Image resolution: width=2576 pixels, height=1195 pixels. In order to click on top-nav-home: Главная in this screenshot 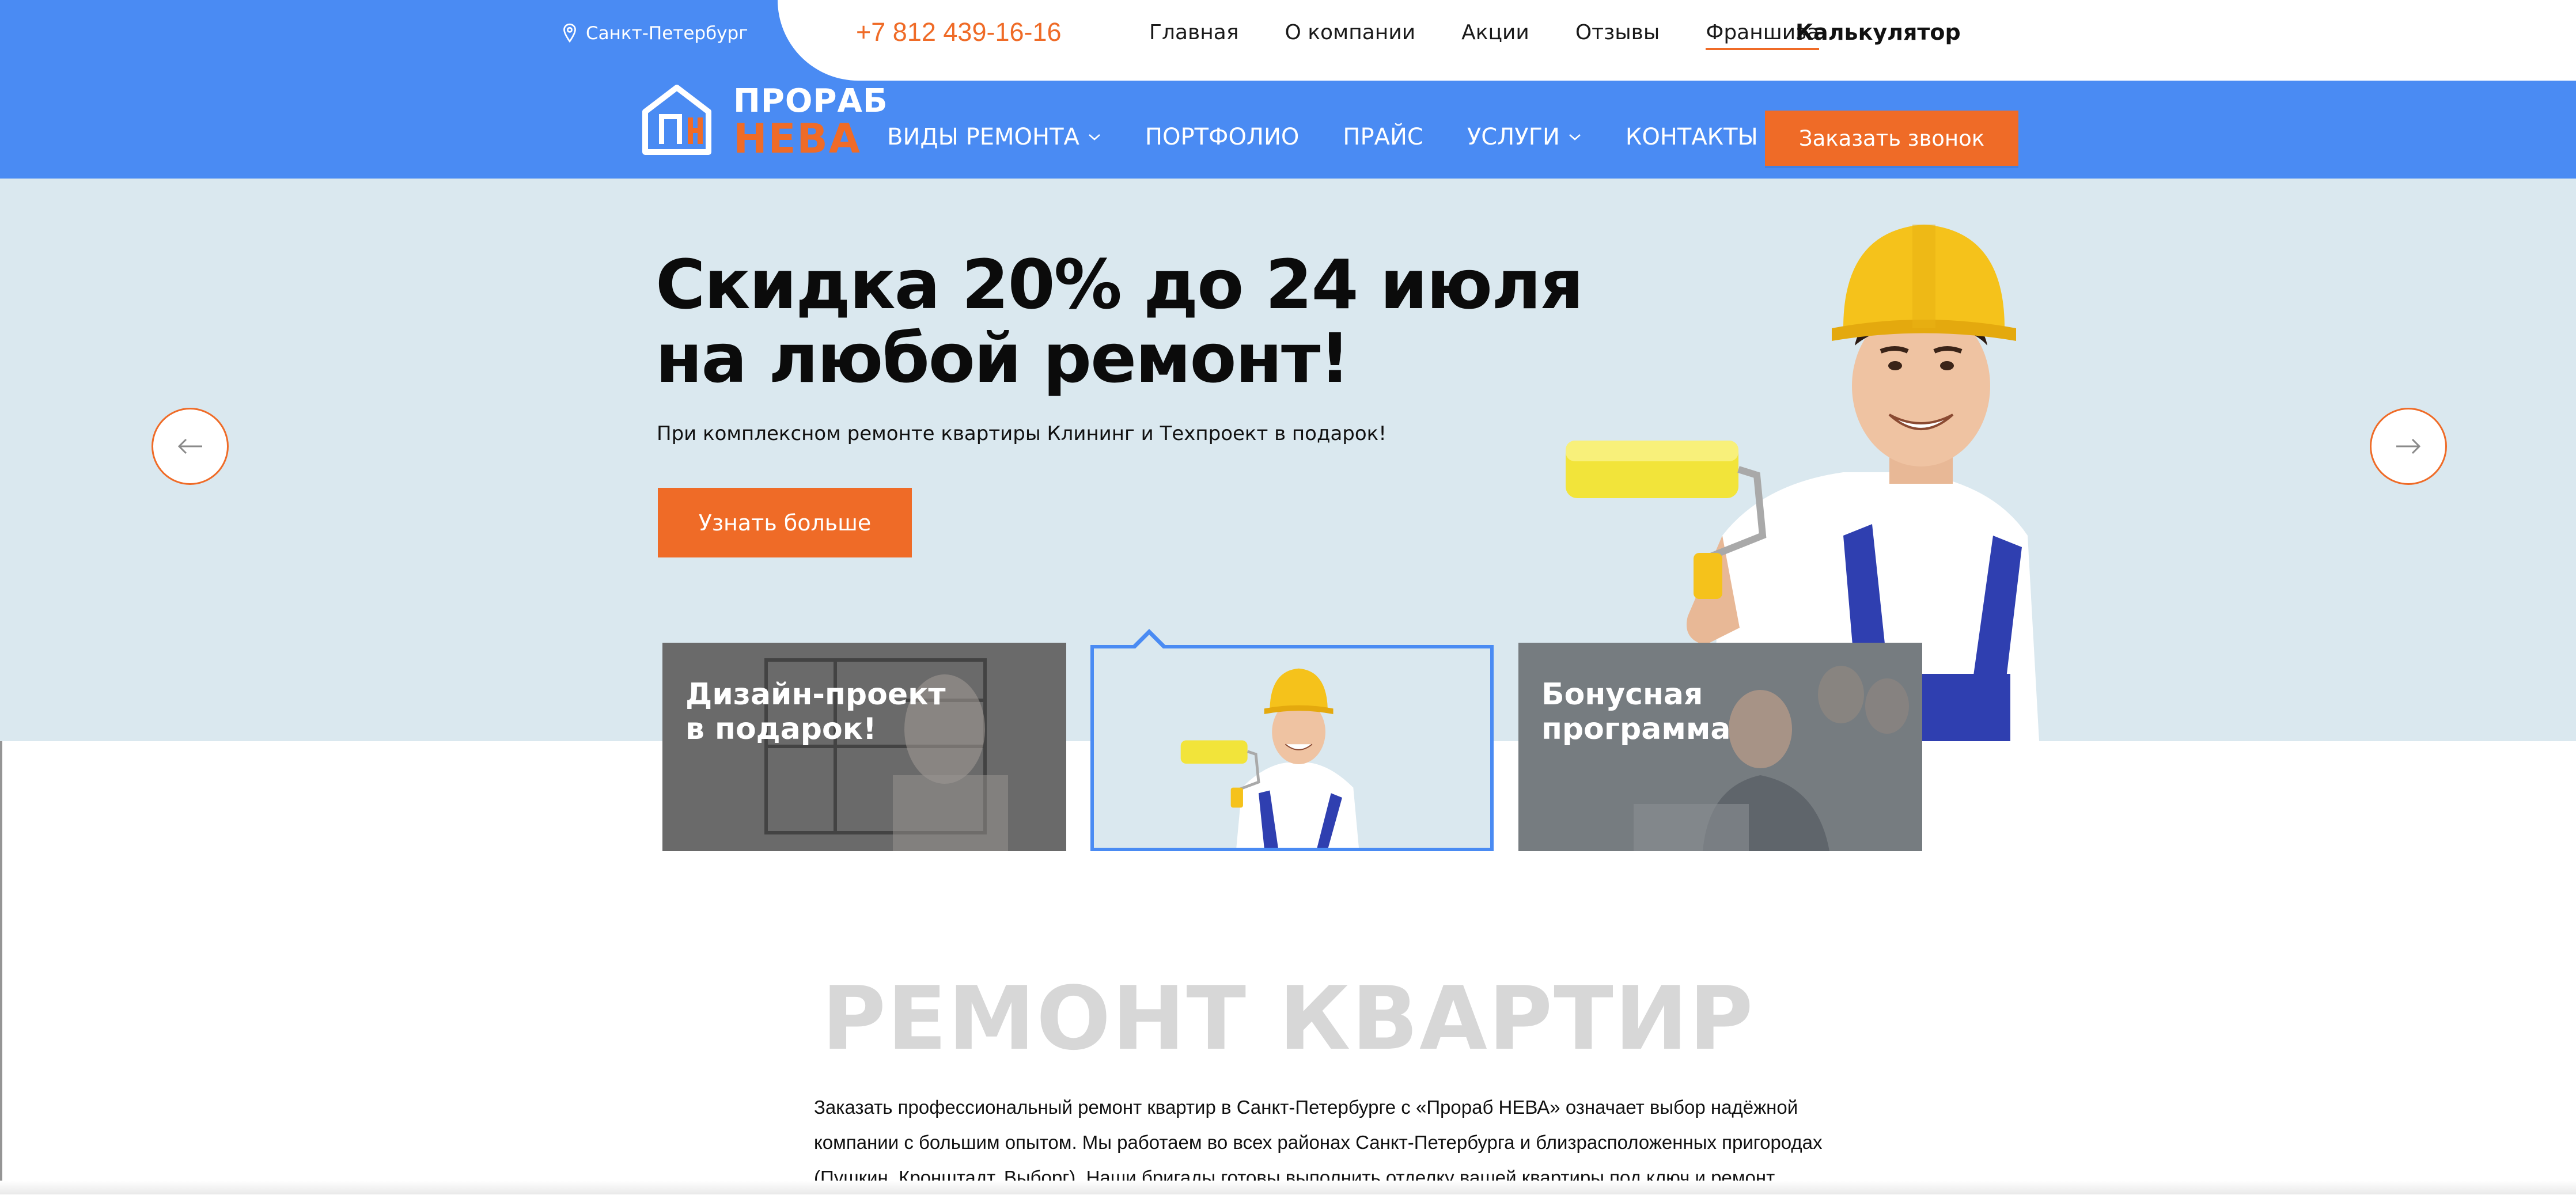, I will do `click(1194, 35)`.